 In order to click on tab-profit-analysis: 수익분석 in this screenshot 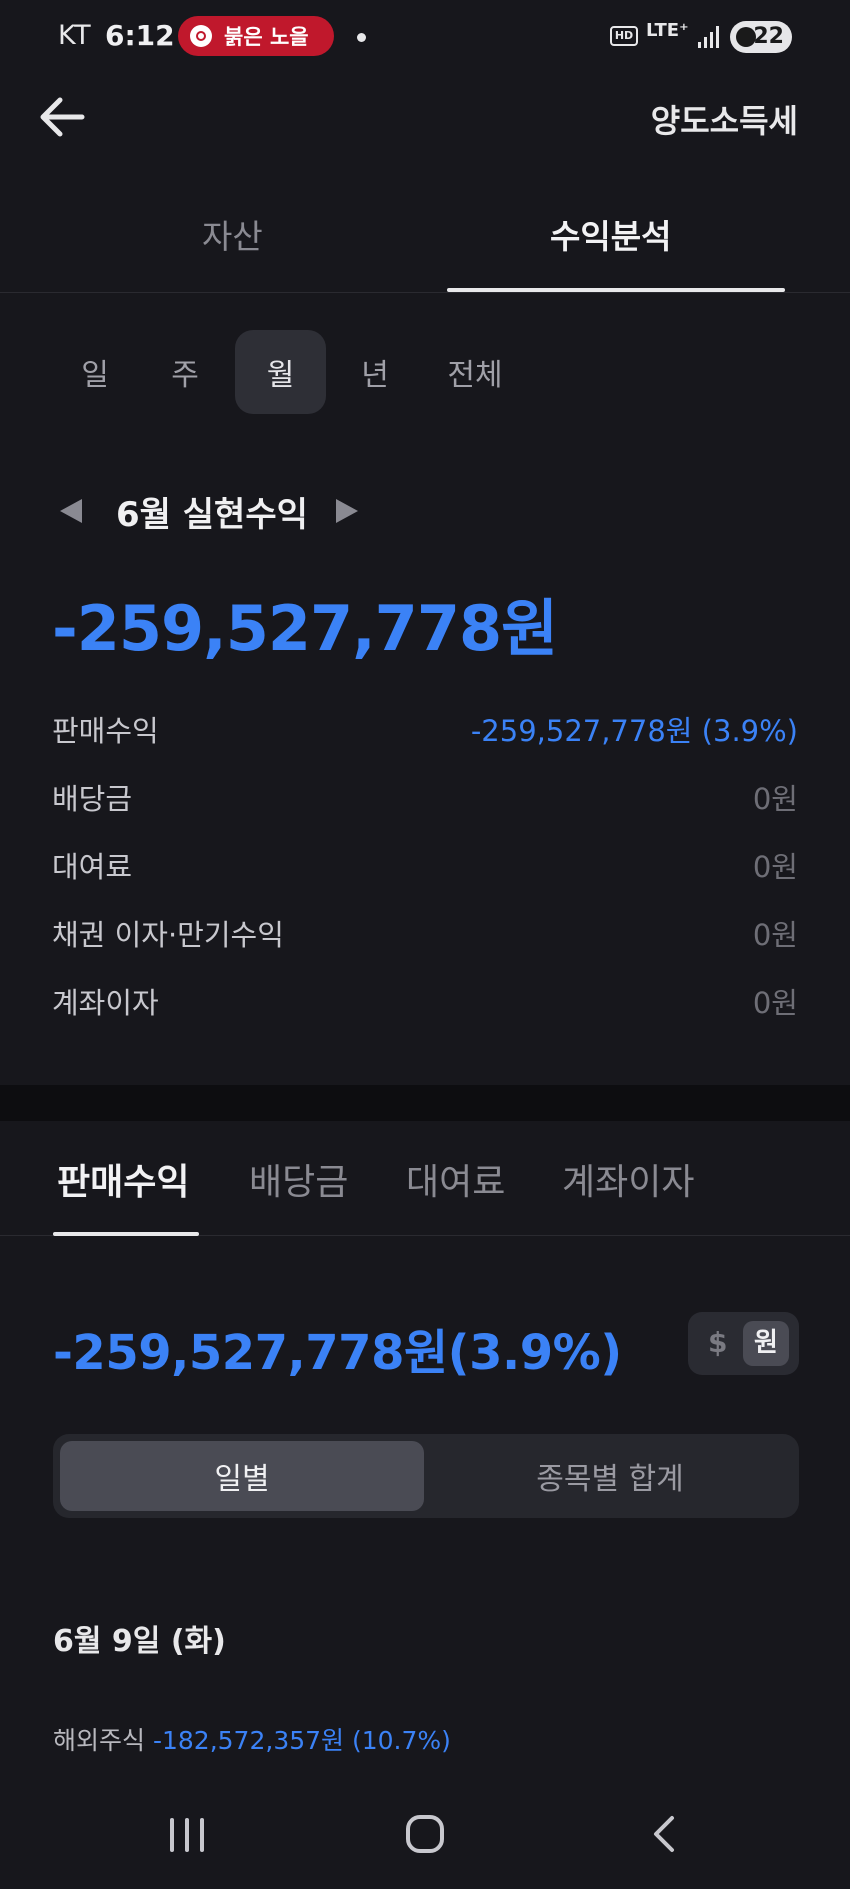, I will do `click(610, 234)`.